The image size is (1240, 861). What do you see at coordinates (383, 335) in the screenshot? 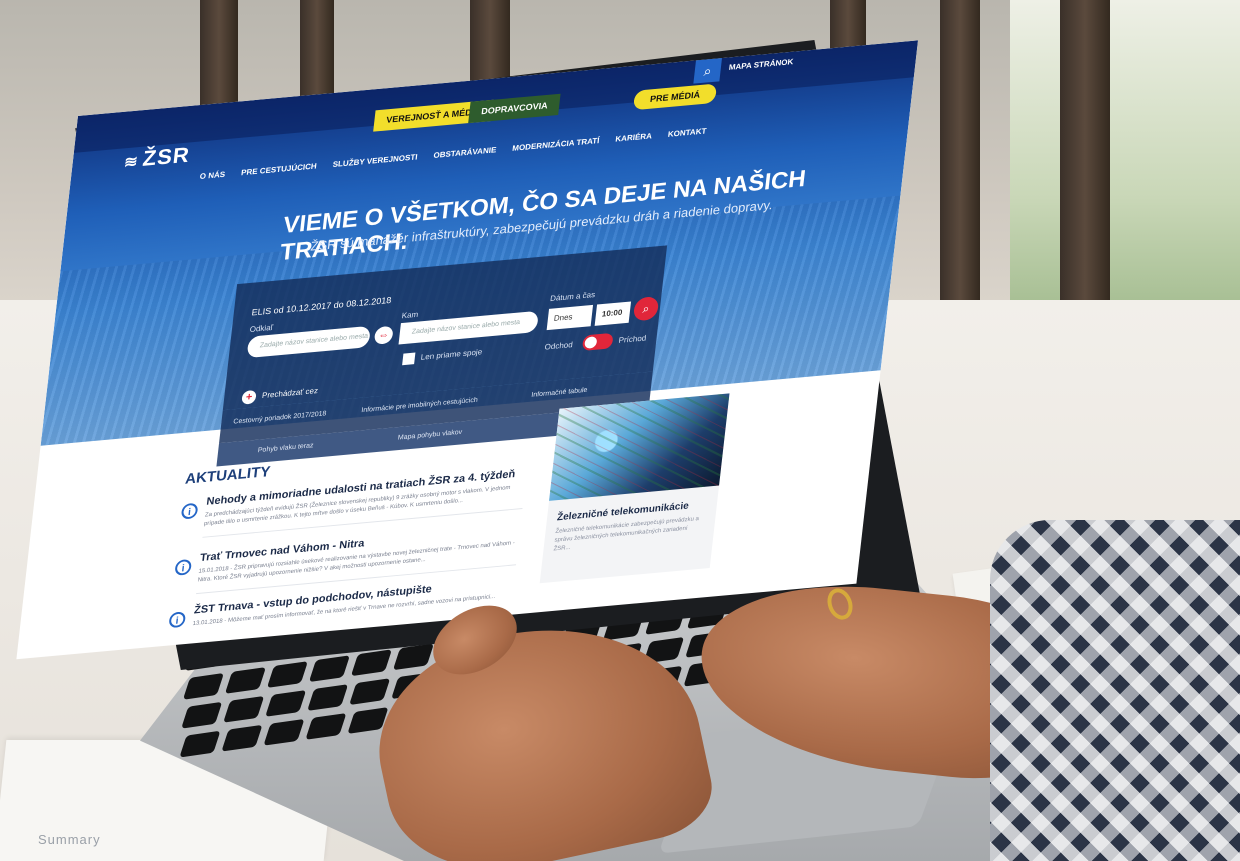
I see `swap-icon: ⇔` at bounding box center [383, 335].